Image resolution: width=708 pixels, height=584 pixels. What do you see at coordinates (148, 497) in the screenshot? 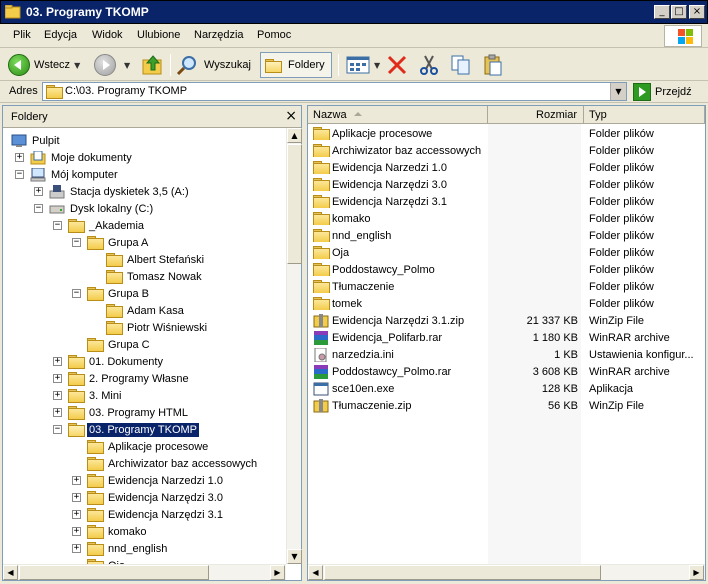
I see `tree-item: + Ewidencja Narzędzi 3.0` at bounding box center [148, 497].